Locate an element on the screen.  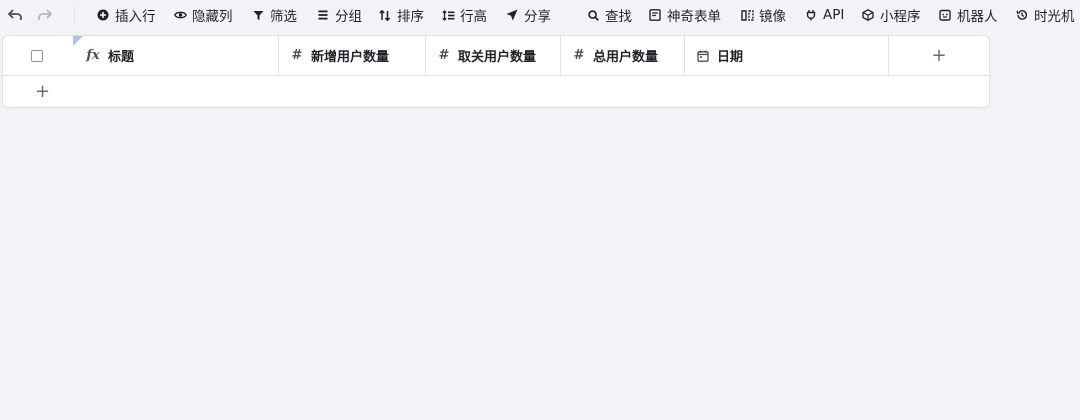
add-row-button: + is located at coordinates (42, 91).